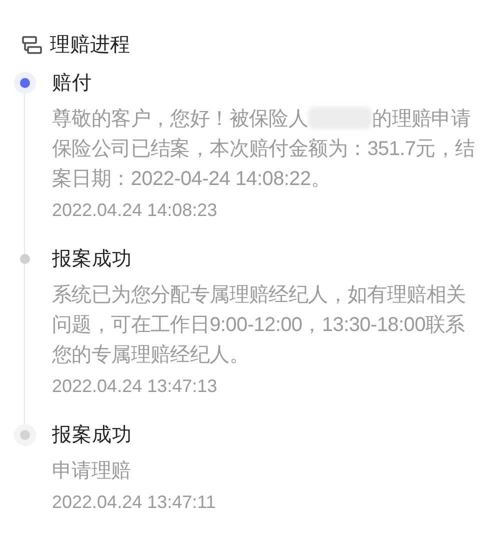 This screenshot has height=551, width=493. What do you see at coordinates (92, 471) in the screenshot?
I see `step-description: 申请理赔` at bounding box center [92, 471].